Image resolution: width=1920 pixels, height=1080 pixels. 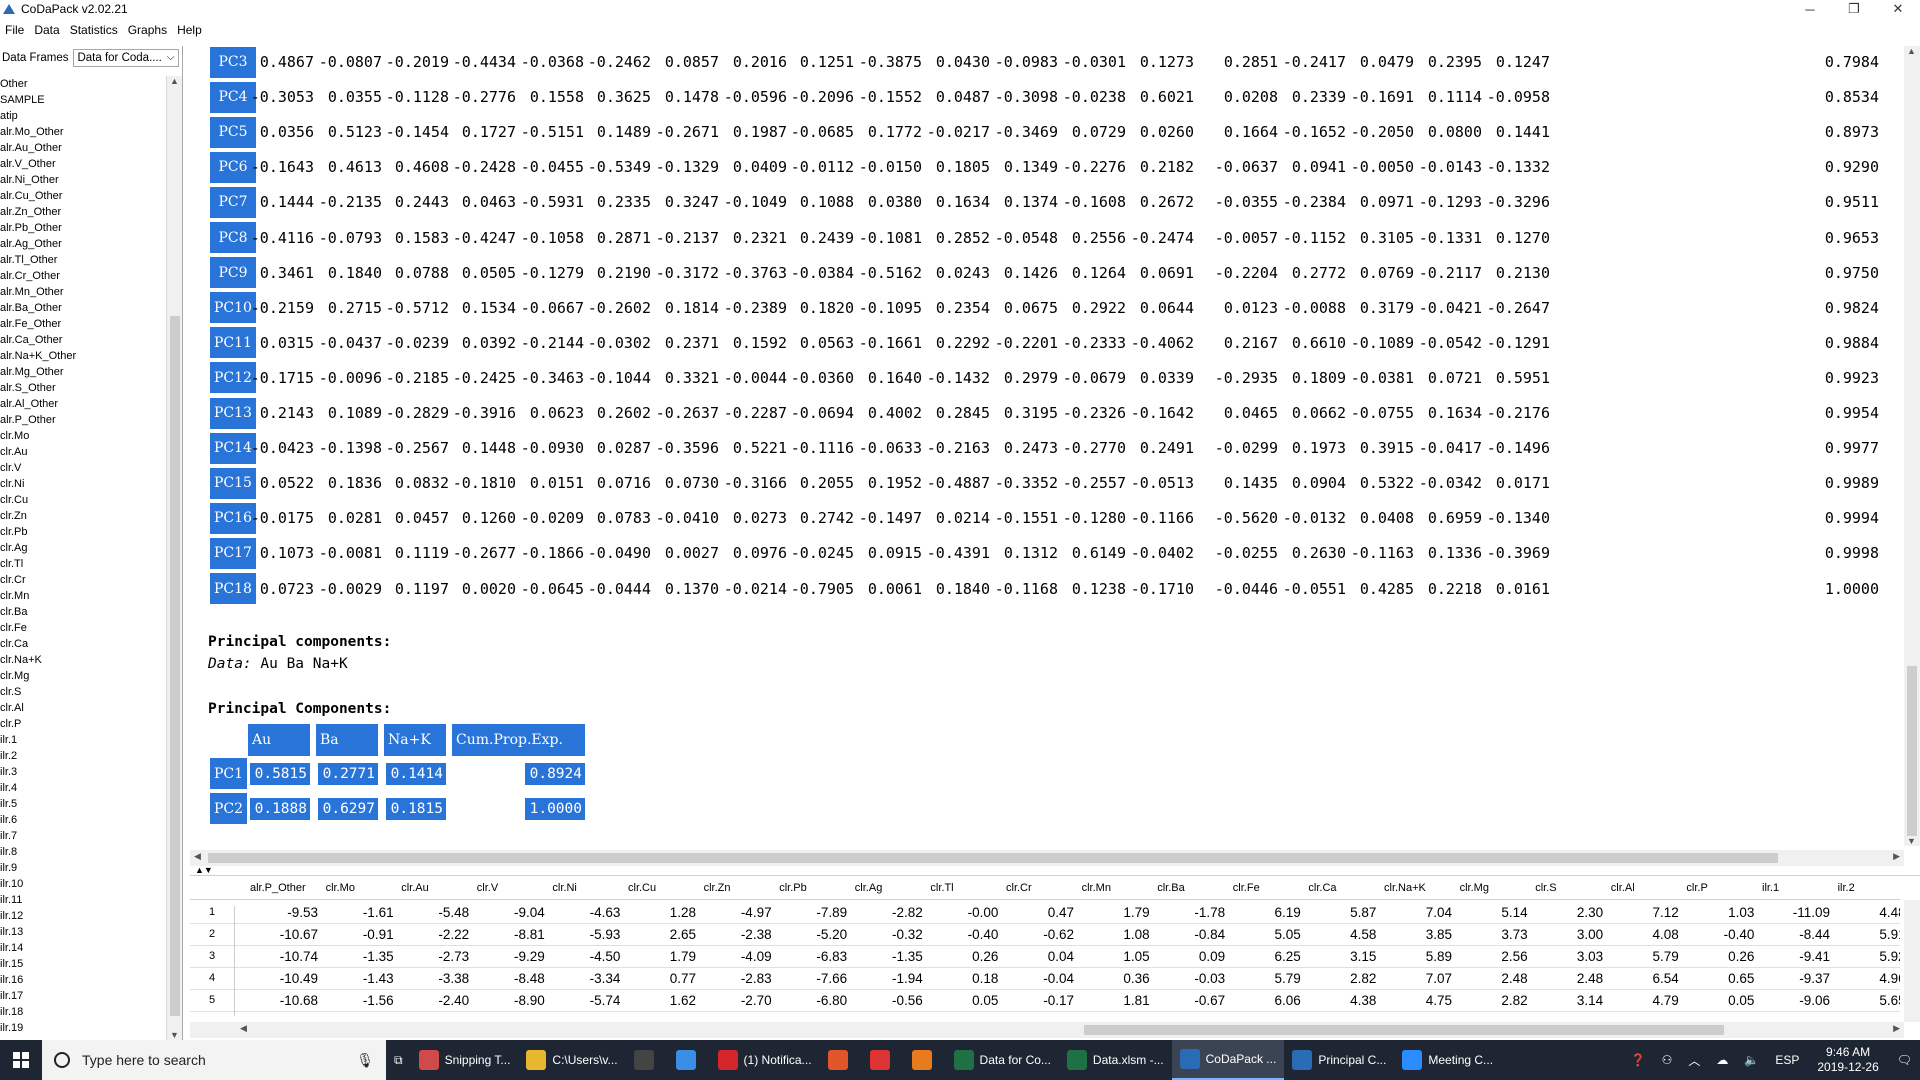 I want to click on grid-cell: -8.44, so click(x=1795, y=934).